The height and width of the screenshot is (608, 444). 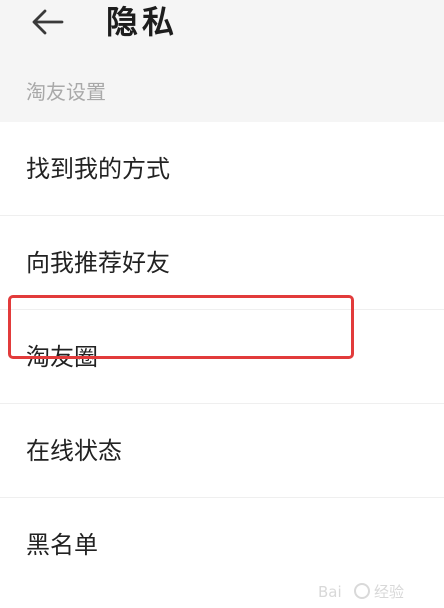 What do you see at coordinates (62, 545) in the screenshot?
I see `list-item-label: 黑名单` at bounding box center [62, 545].